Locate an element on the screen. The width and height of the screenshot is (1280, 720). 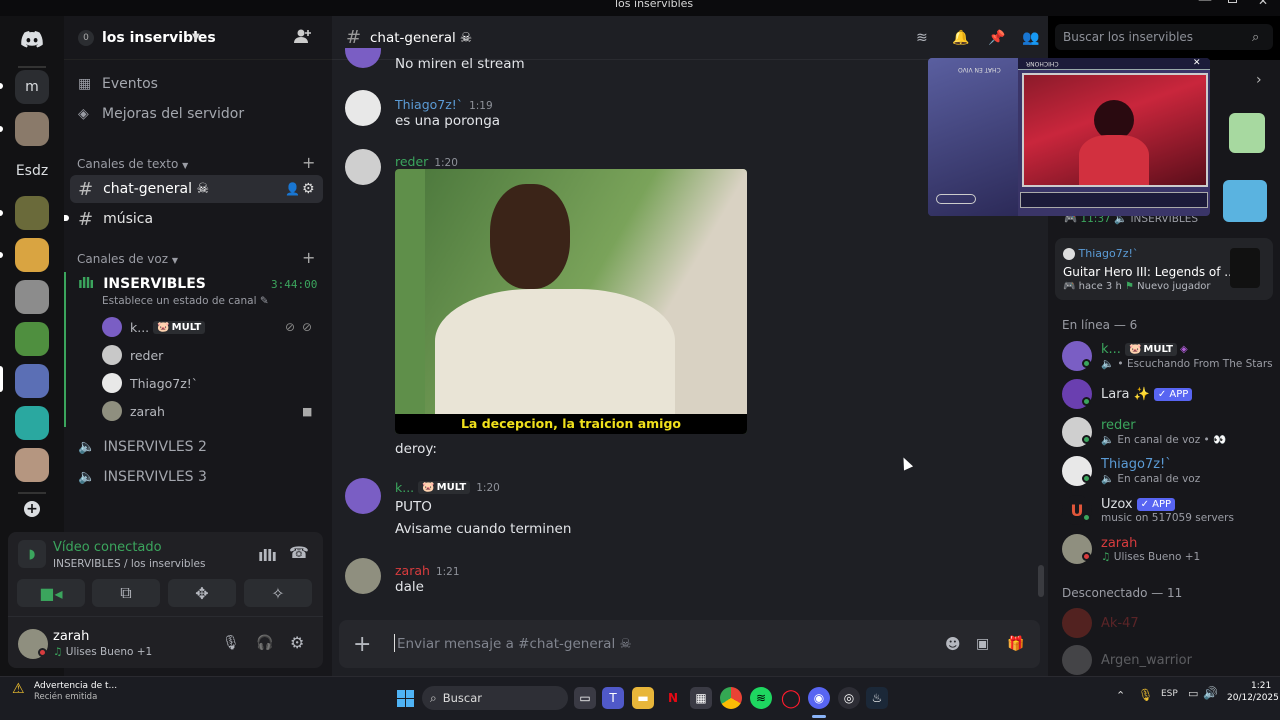
pin-icon: 📌 is located at coordinates (996, 38).